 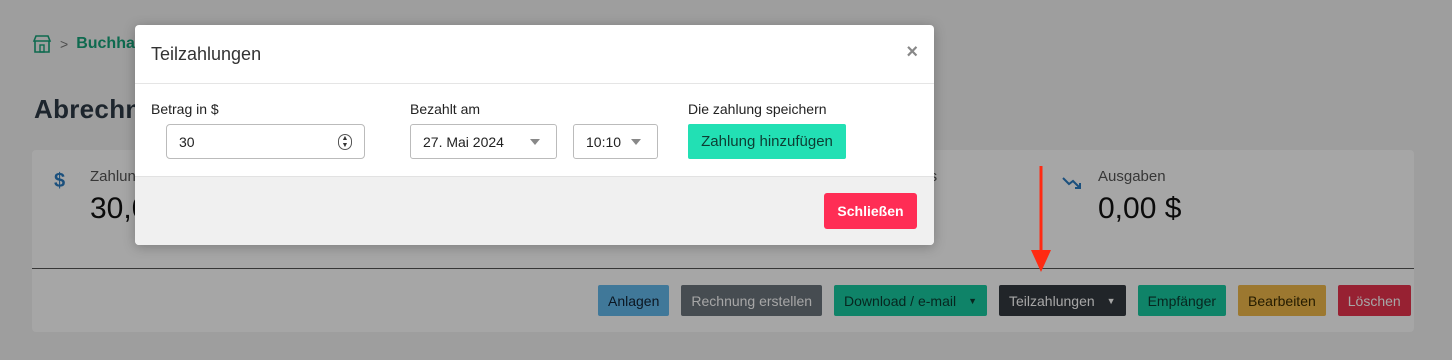 What do you see at coordinates (767, 141) in the screenshot?
I see `add-payment-button: Zahlung hinzufügen` at bounding box center [767, 141].